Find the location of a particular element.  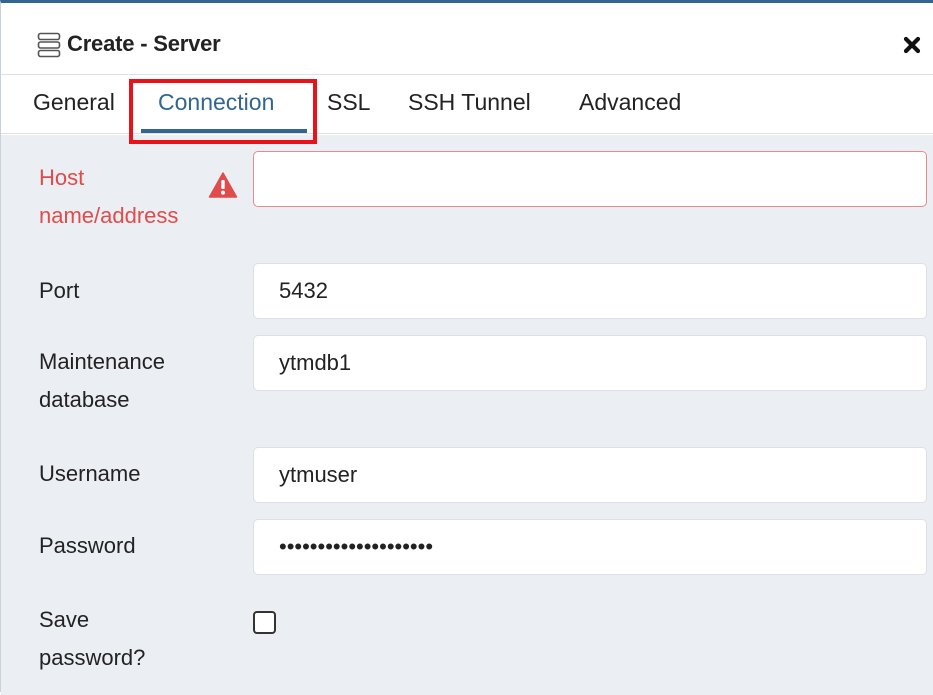

host-input is located at coordinates (590, 179).